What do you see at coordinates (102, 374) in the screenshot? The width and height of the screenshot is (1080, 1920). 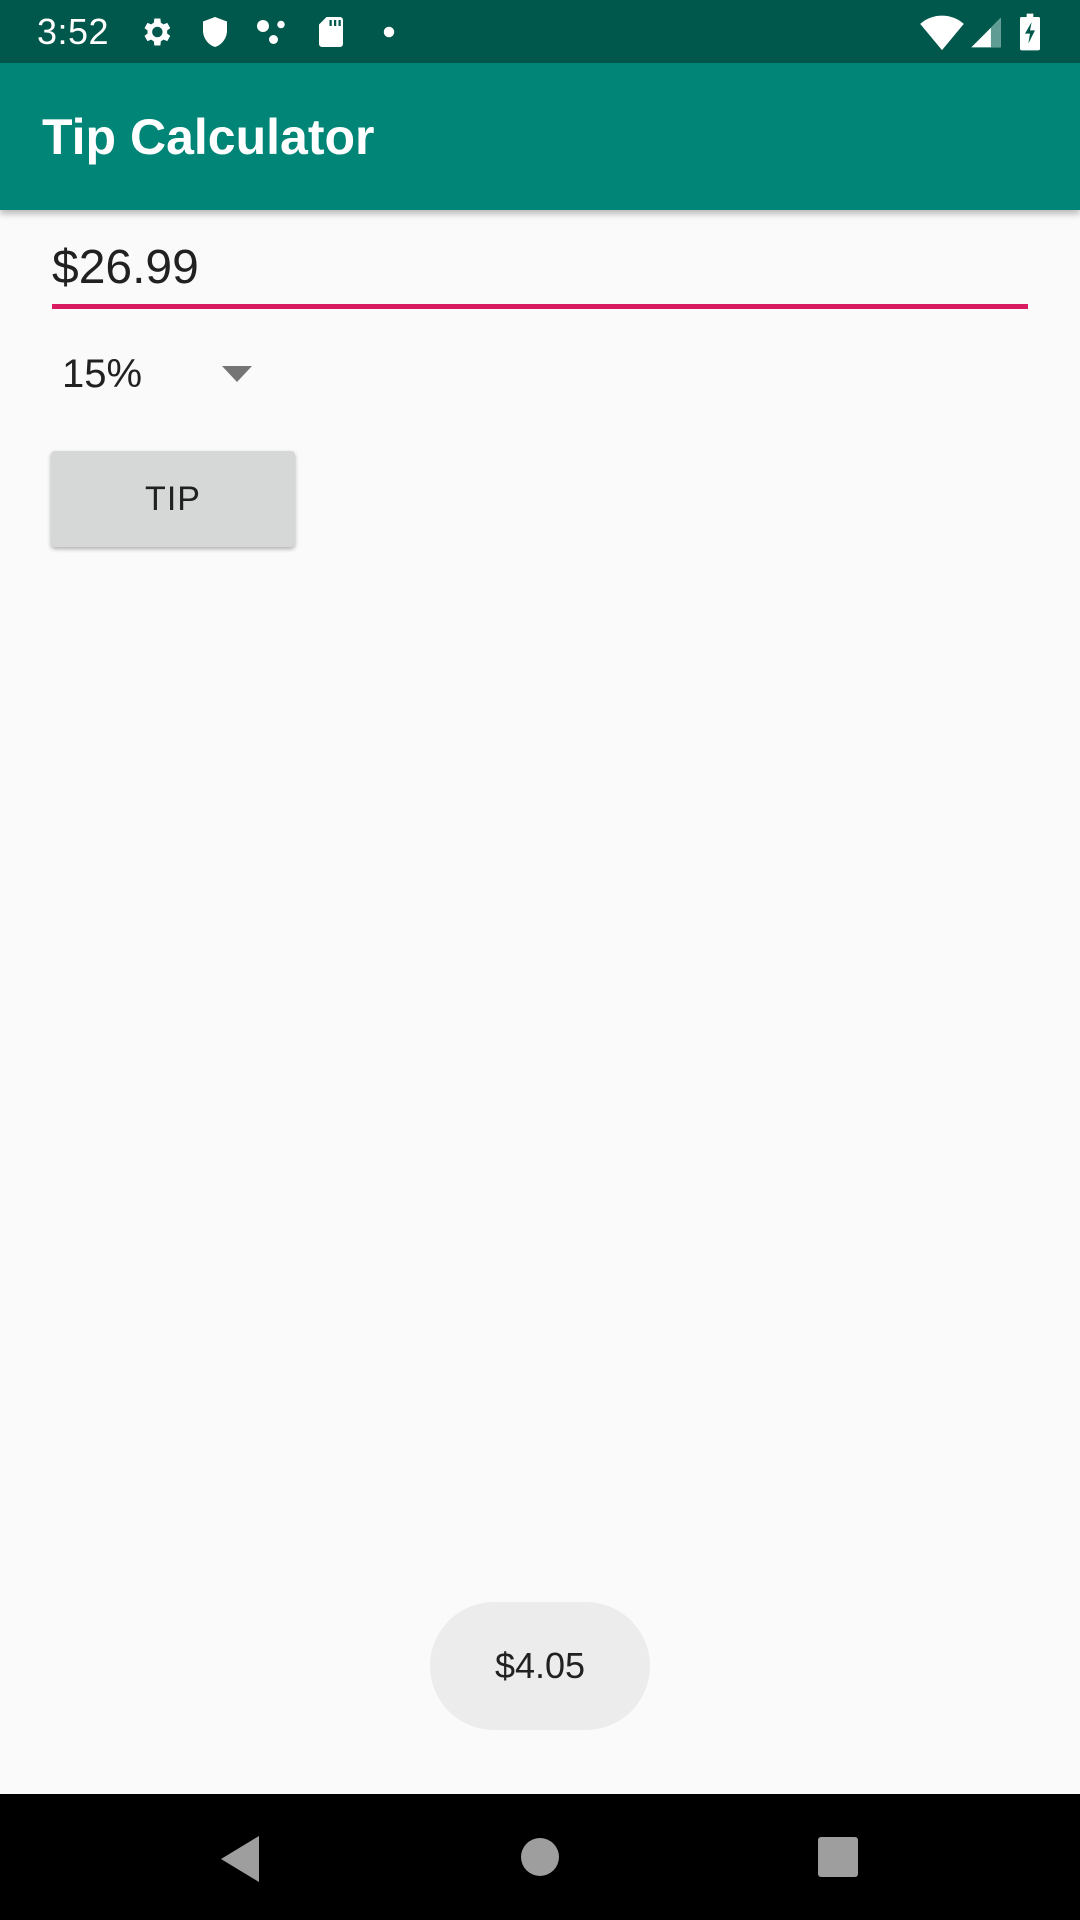 I see `spinner-selected-value: 15%` at bounding box center [102, 374].